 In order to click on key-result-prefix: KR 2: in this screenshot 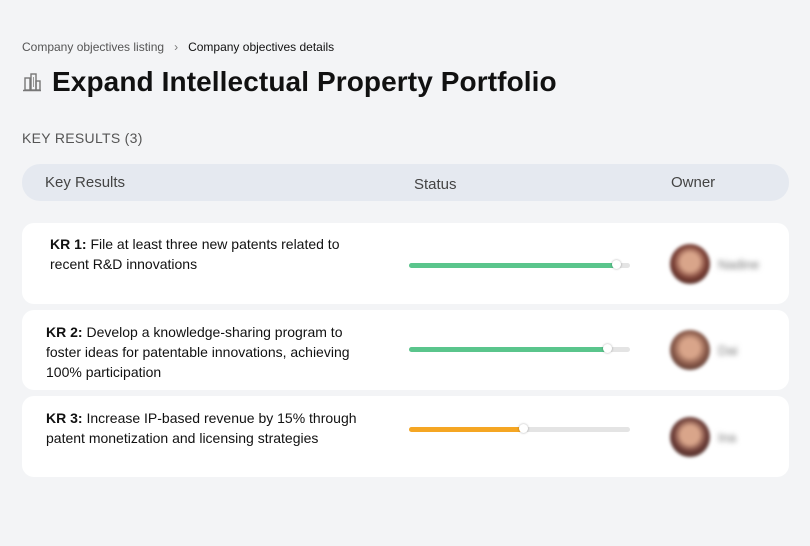, I will do `click(64, 332)`.